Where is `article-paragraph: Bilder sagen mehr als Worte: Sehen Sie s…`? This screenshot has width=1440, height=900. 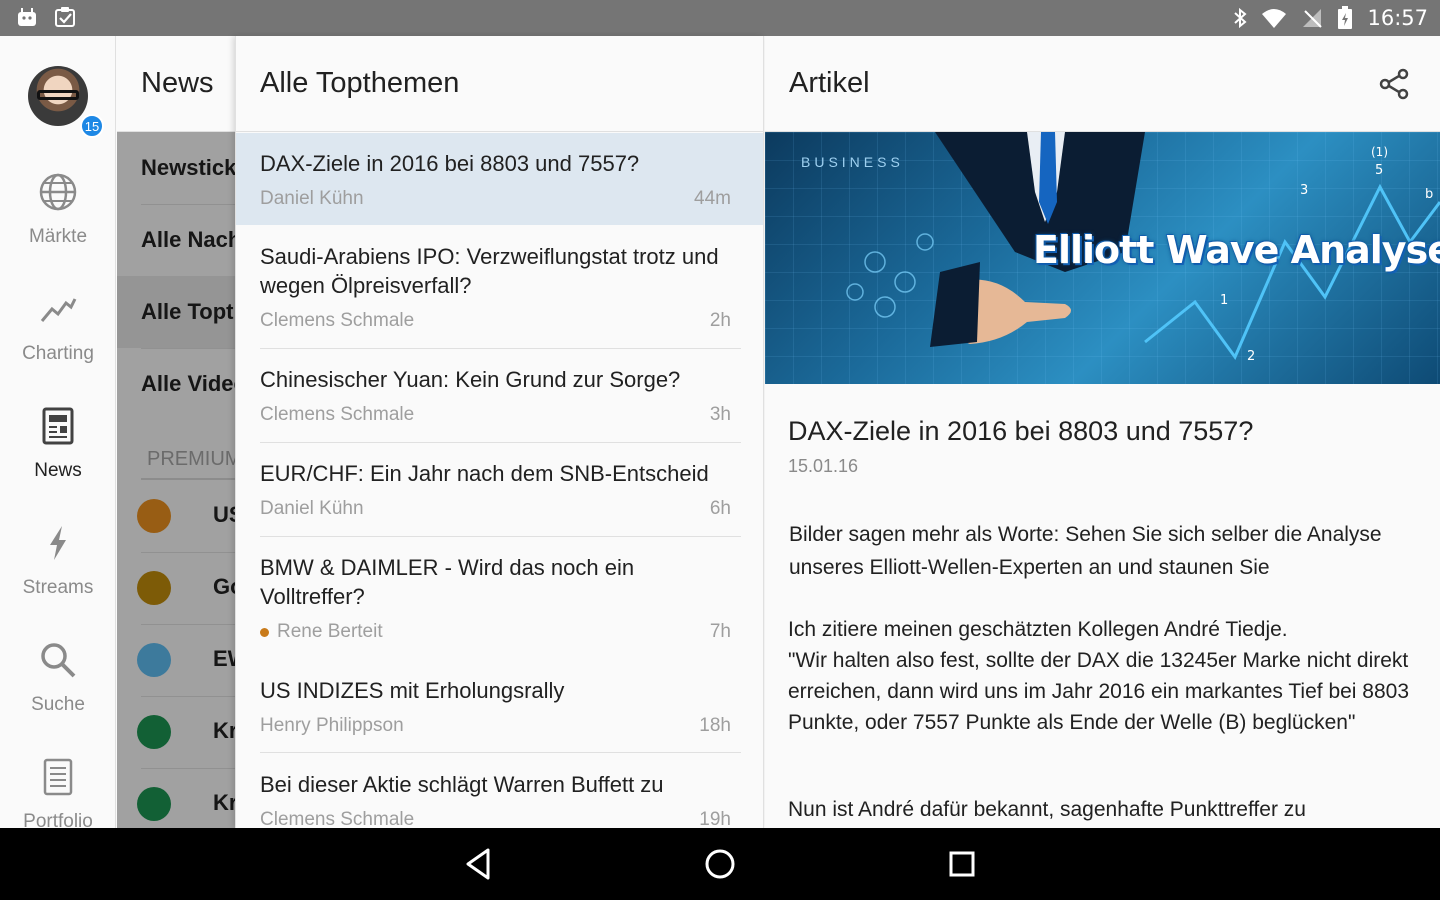 article-paragraph: Bilder sagen mehr als Worte: Sehen Sie s… is located at coordinates (1085, 551).